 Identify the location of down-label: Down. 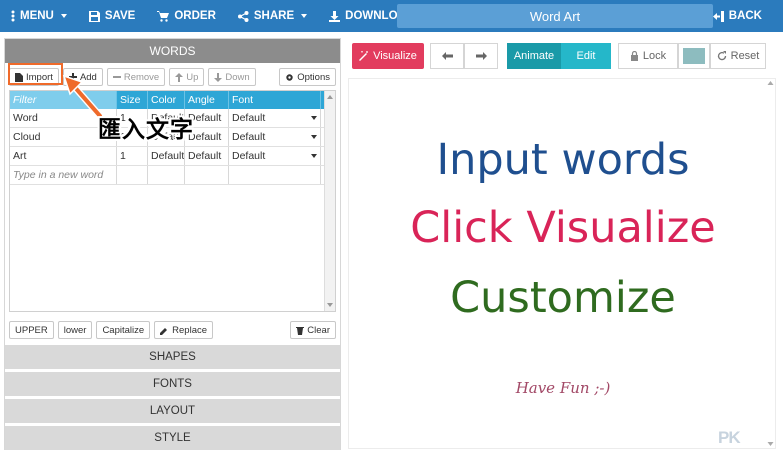
(237, 77).